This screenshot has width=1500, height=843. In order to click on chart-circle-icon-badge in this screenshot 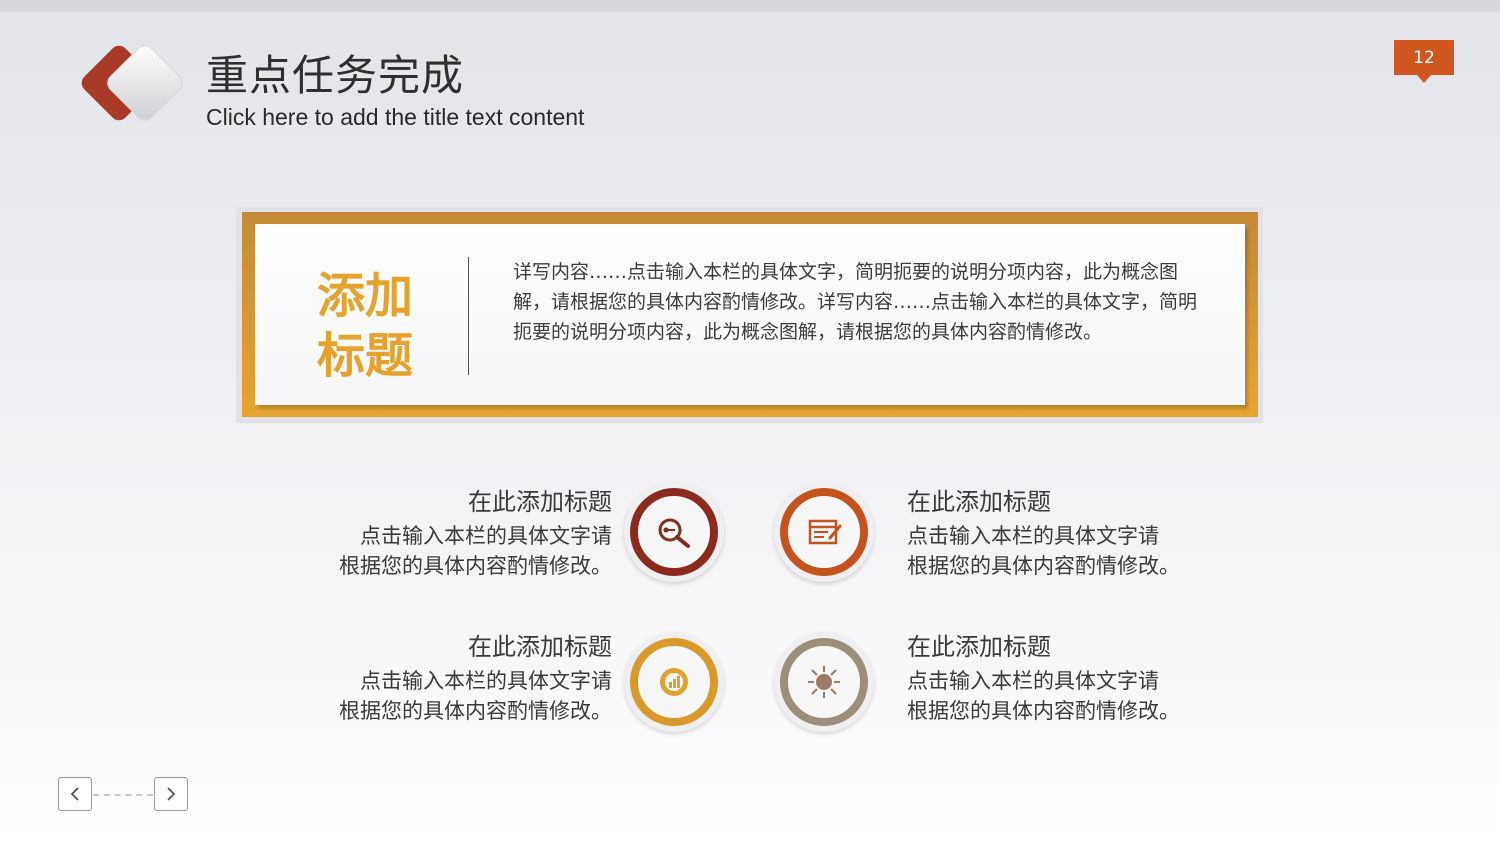, I will do `click(674, 682)`.